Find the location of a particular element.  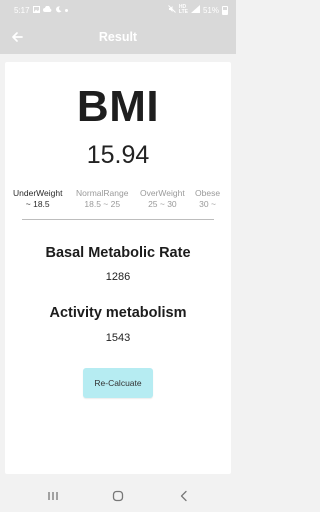

cloud-icon is located at coordinates (47, 9).